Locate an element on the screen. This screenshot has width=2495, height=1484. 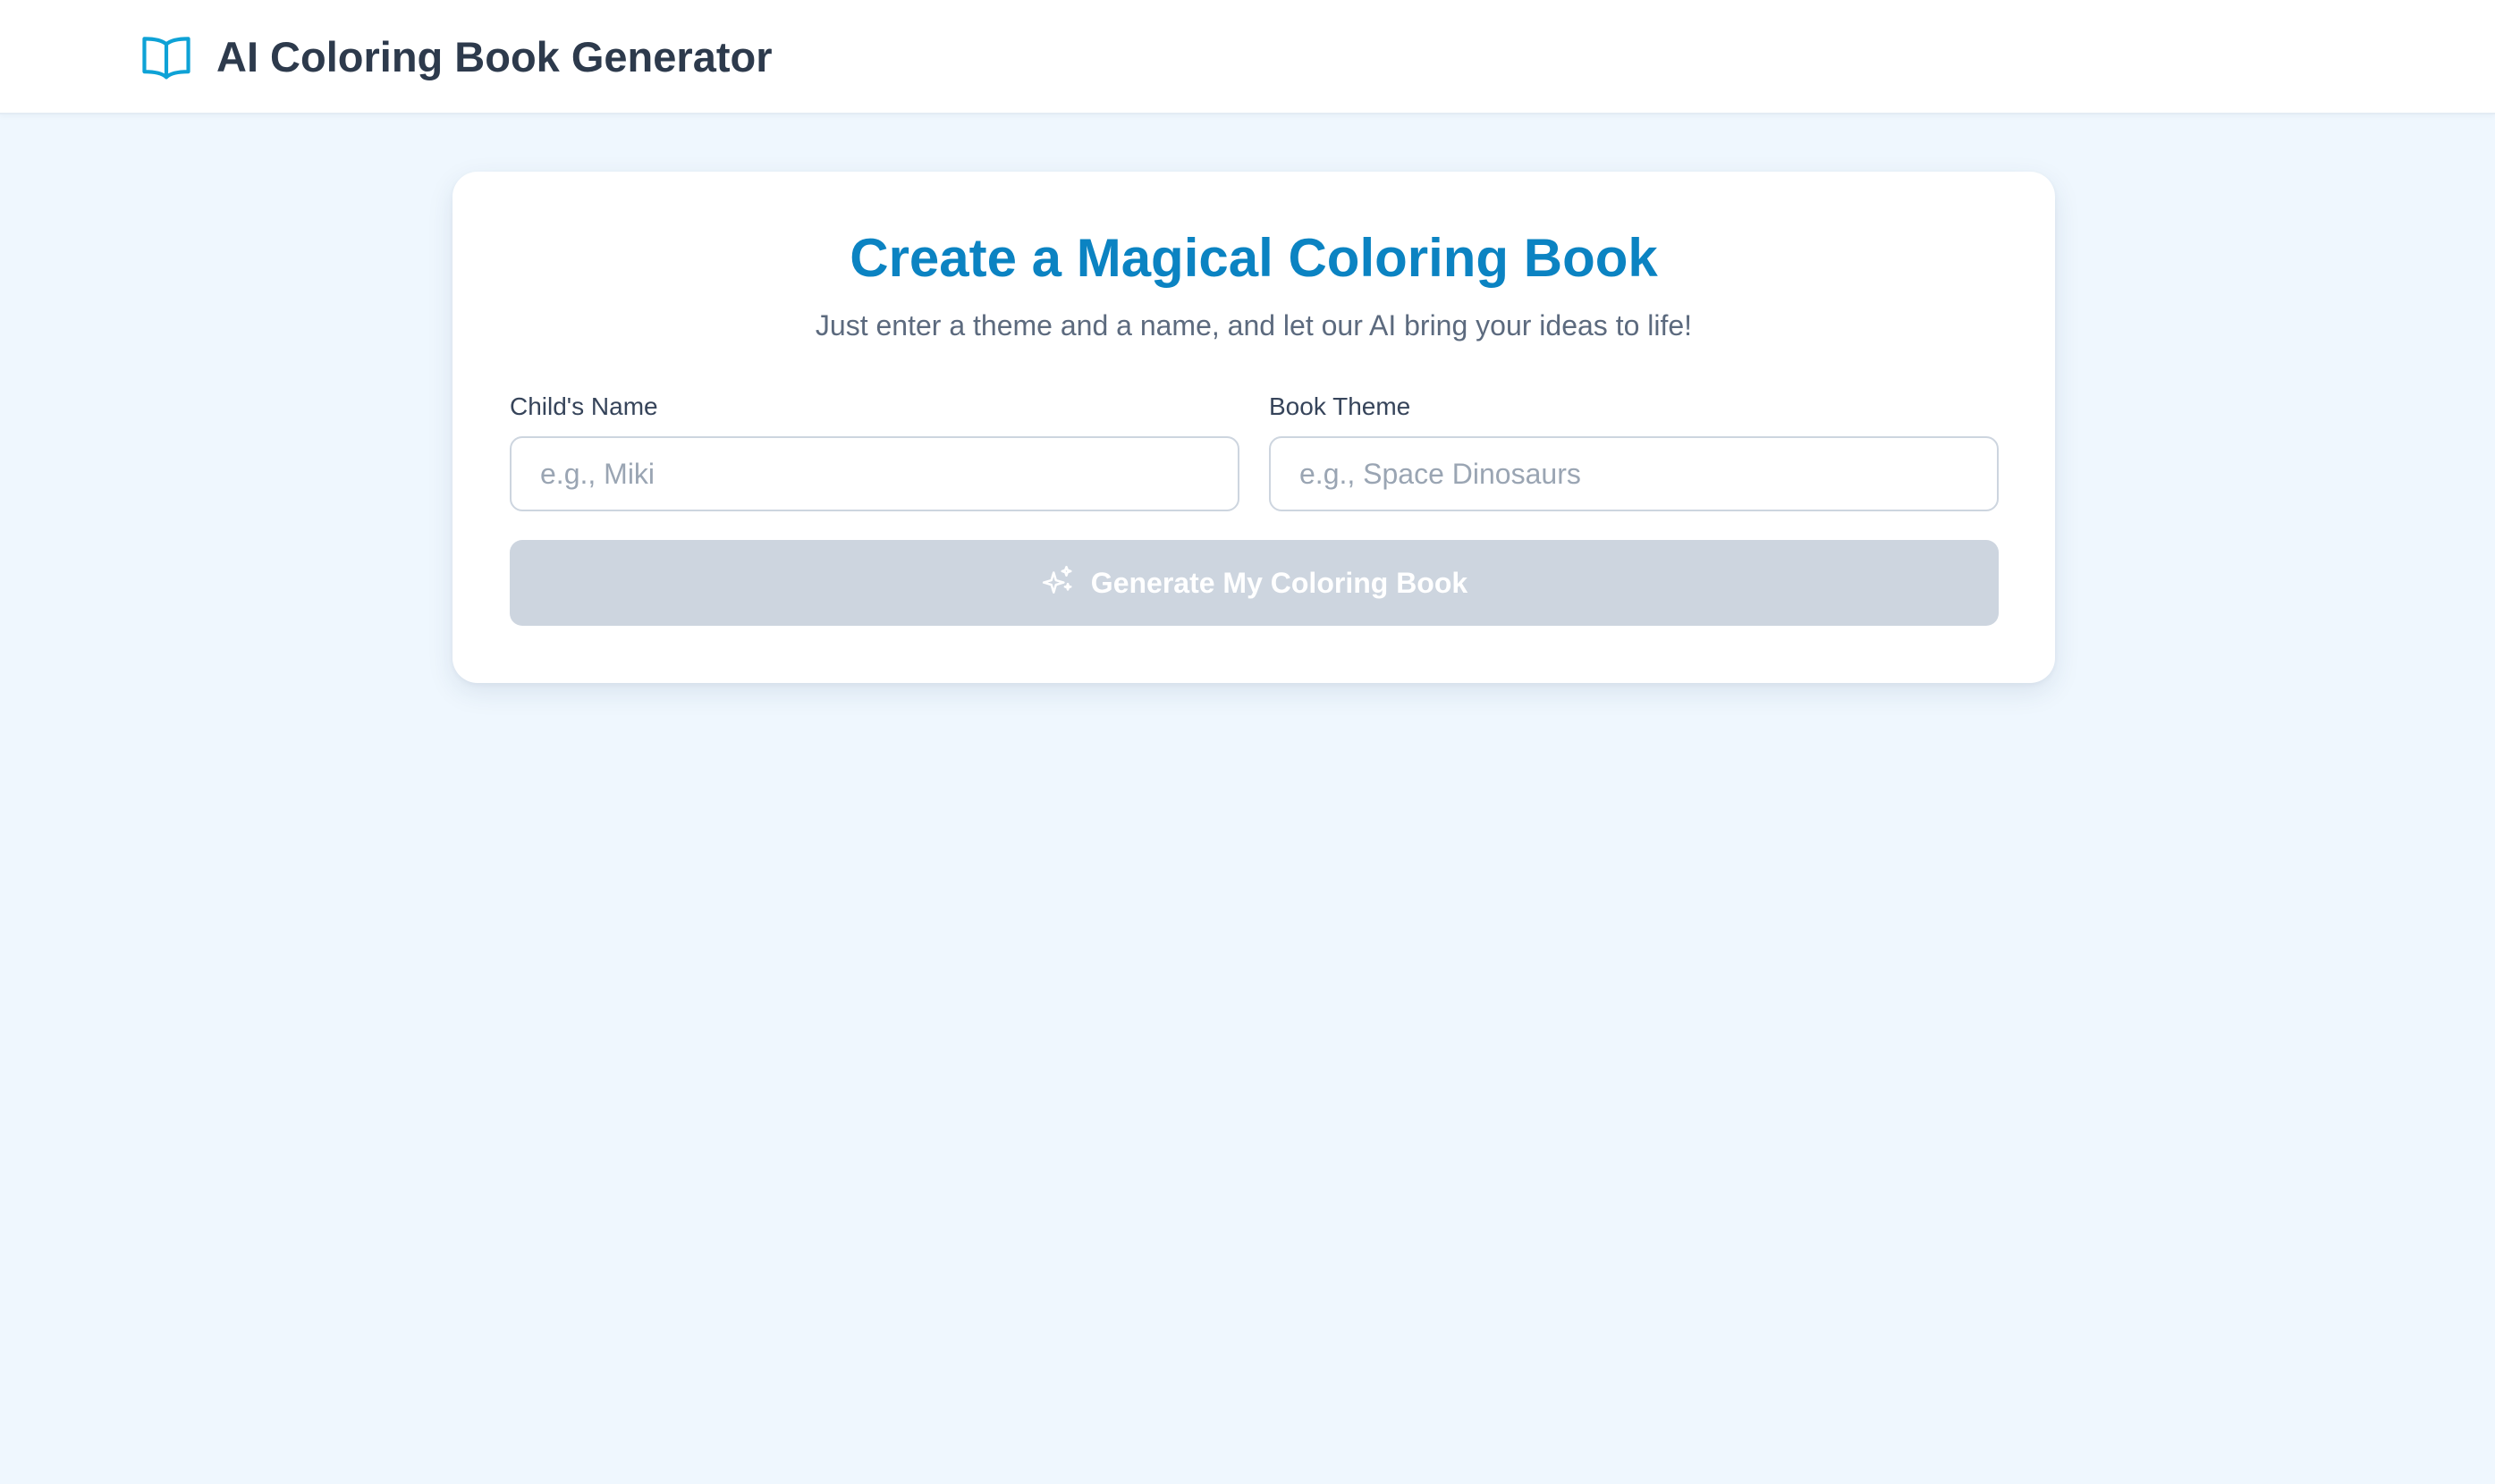
page-title: Create a Magical Coloring Book is located at coordinates (1254, 258).